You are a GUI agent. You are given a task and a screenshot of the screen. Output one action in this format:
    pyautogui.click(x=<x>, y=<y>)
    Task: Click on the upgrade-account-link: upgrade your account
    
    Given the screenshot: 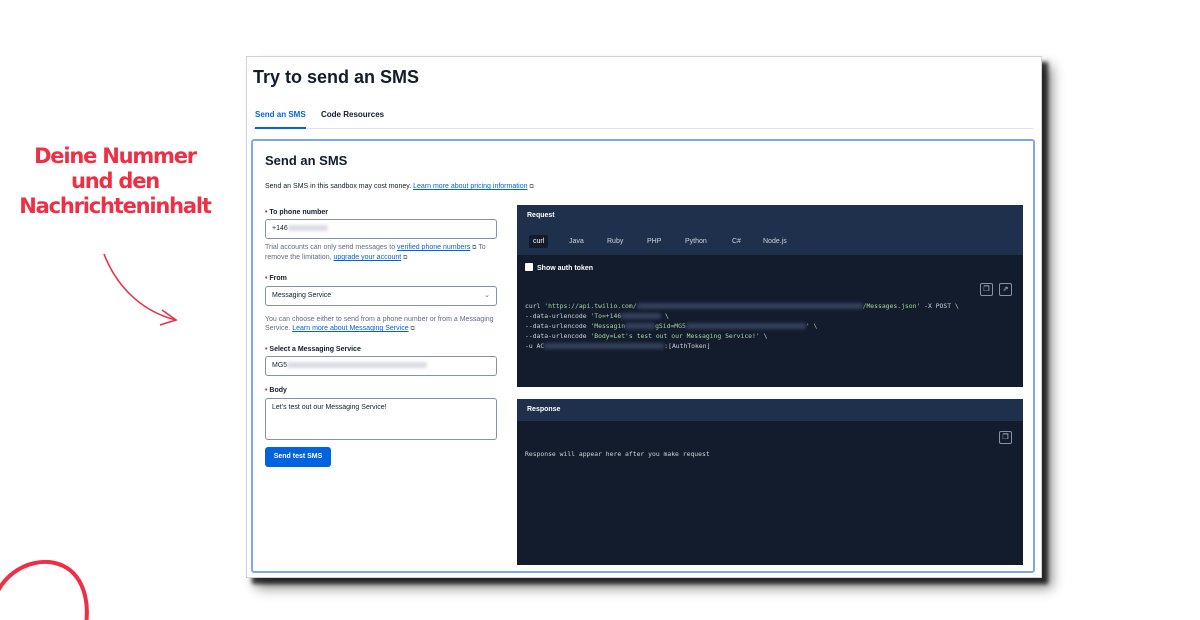 What is the action you would take?
    pyautogui.click(x=367, y=257)
    